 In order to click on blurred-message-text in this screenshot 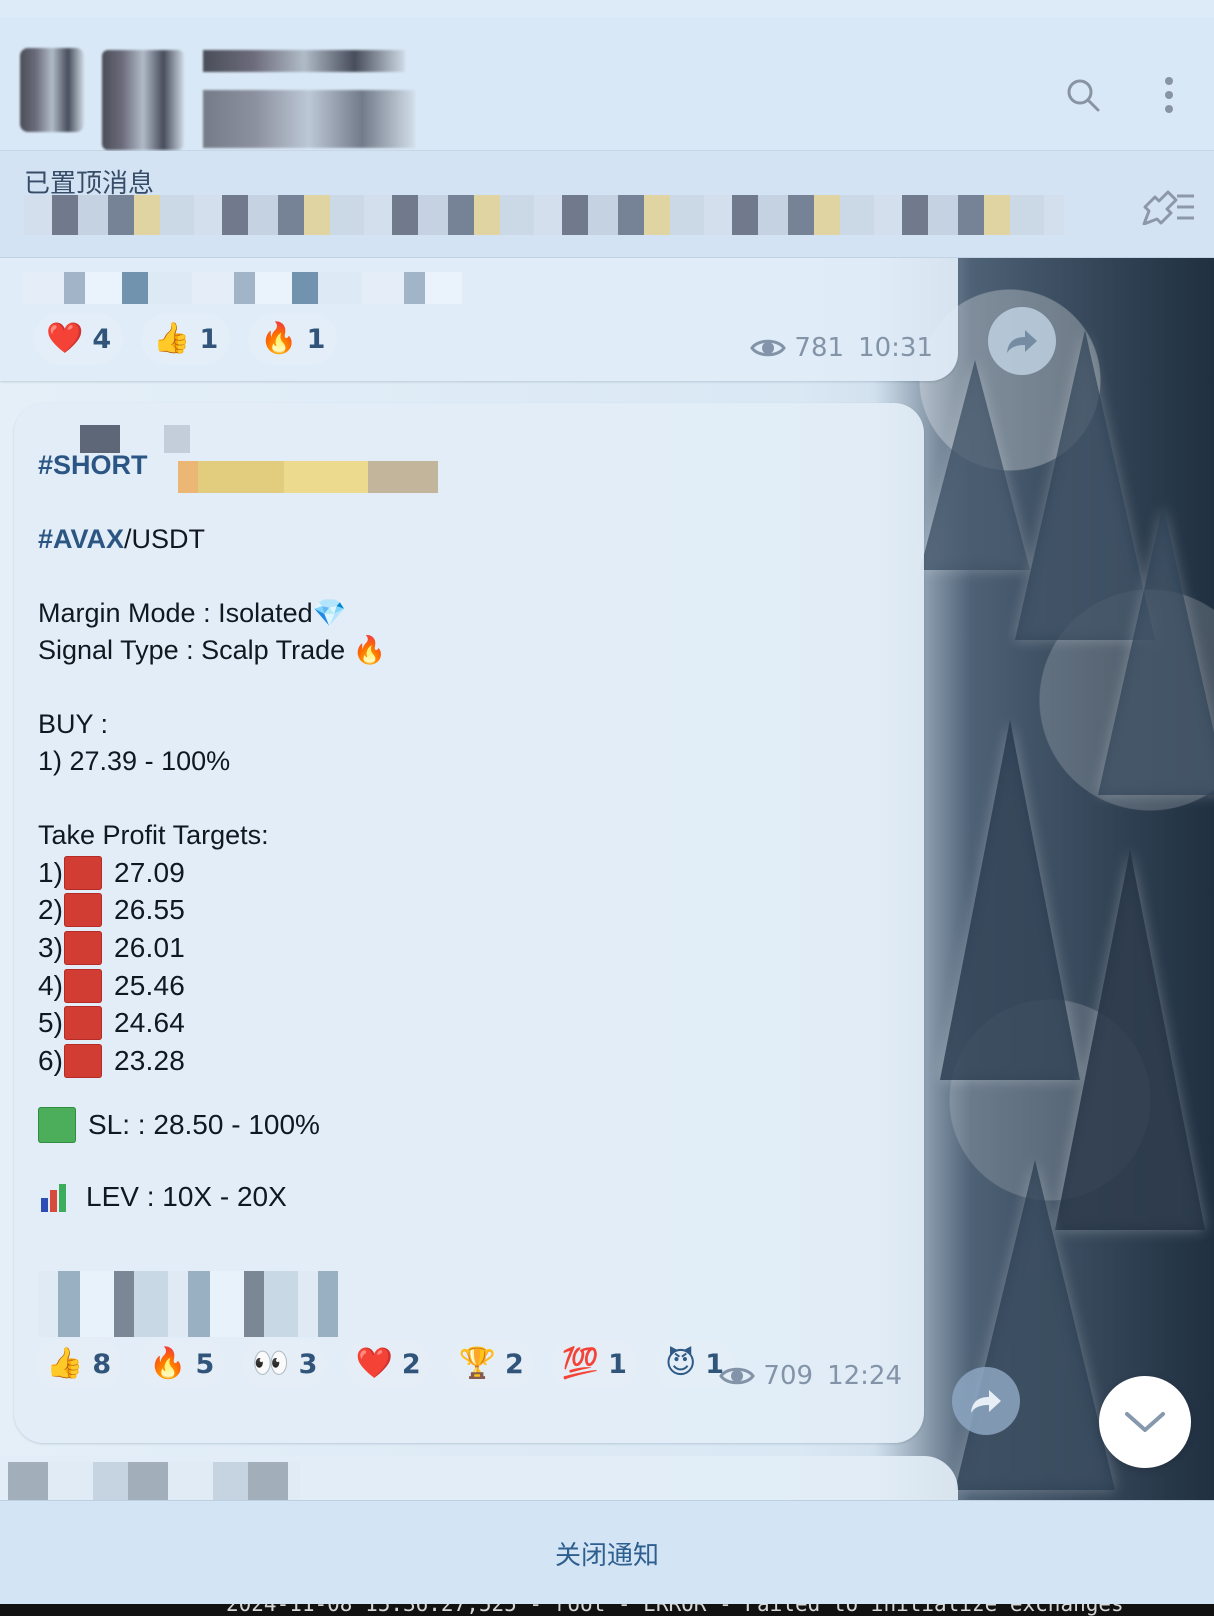, I will do `click(242, 288)`.